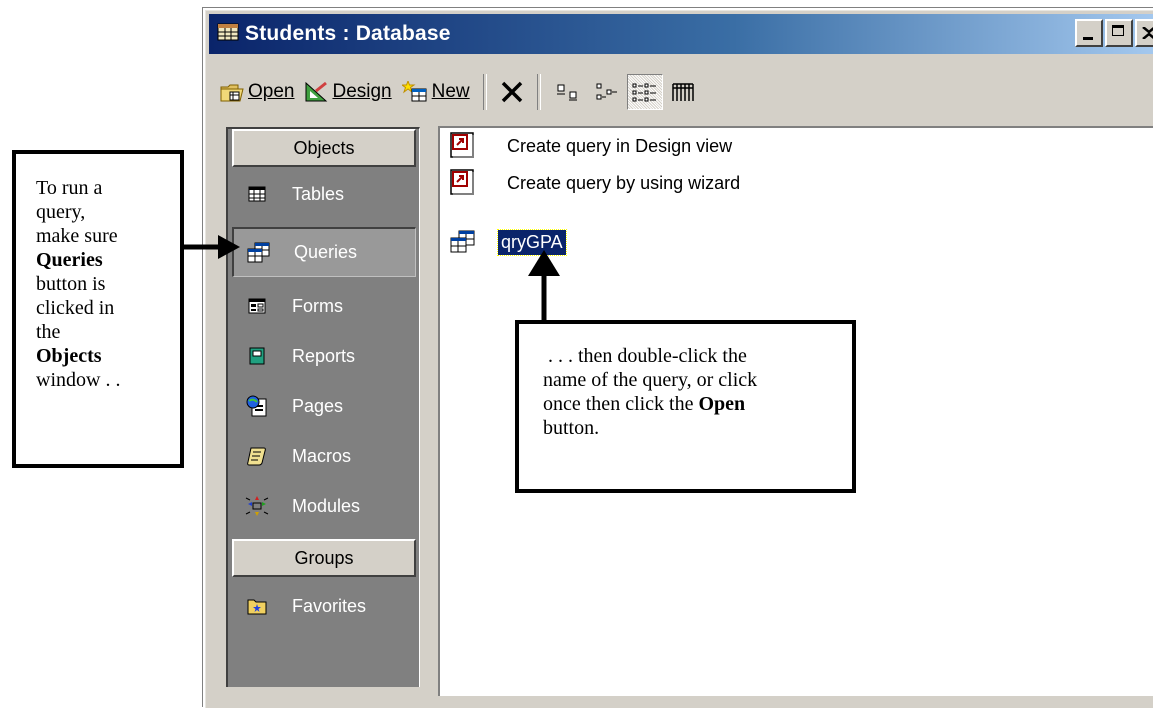 The height and width of the screenshot is (708, 1153). What do you see at coordinates (348, 33) in the screenshot?
I see `window-title: Students : Database` at bounding box center [348, 33].